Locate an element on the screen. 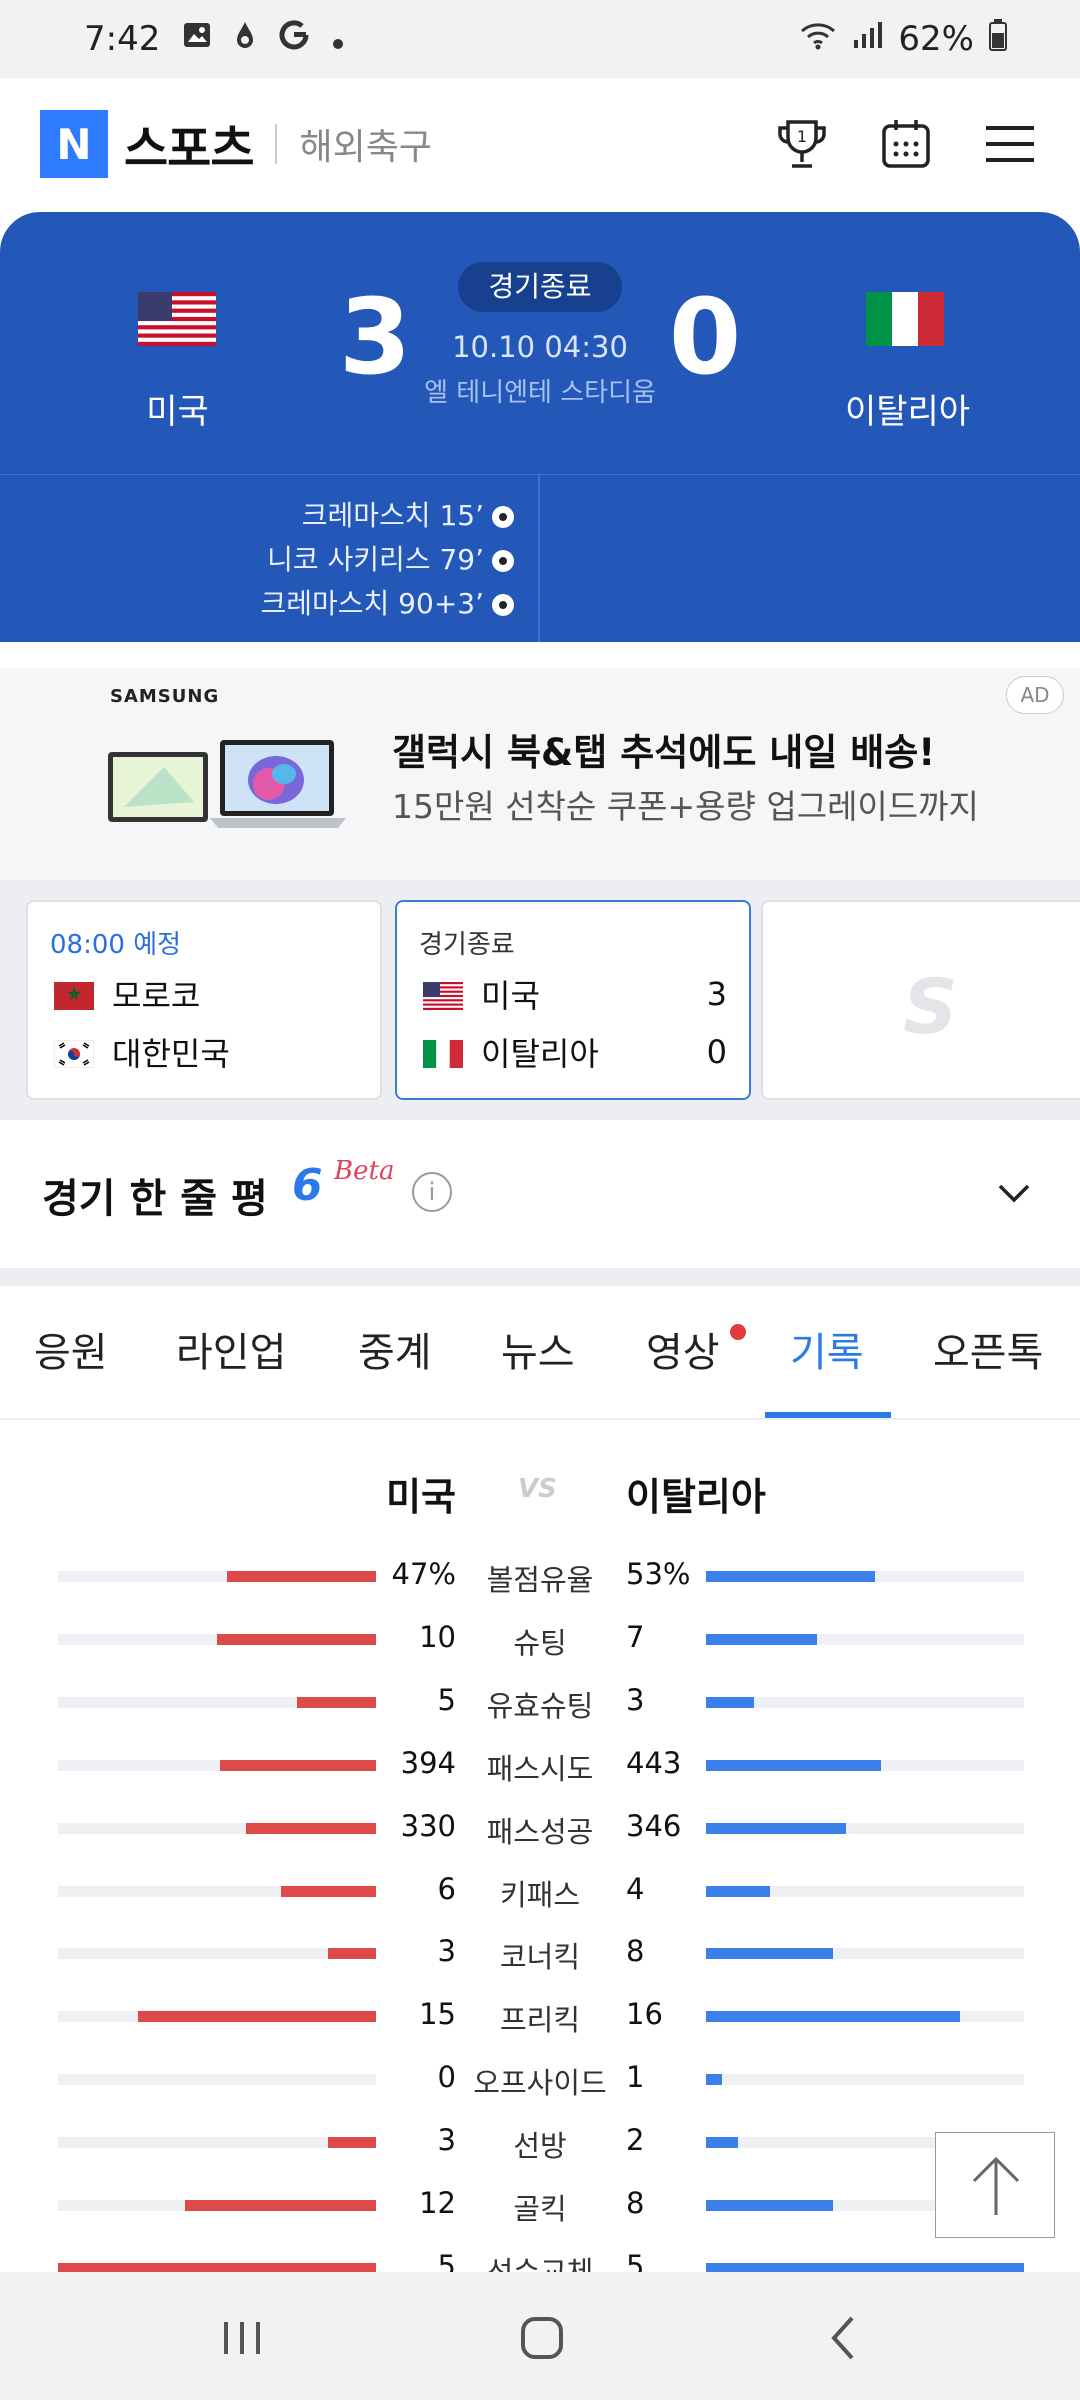  away-stat-value: 7 is located at coordinates (635, 1636).